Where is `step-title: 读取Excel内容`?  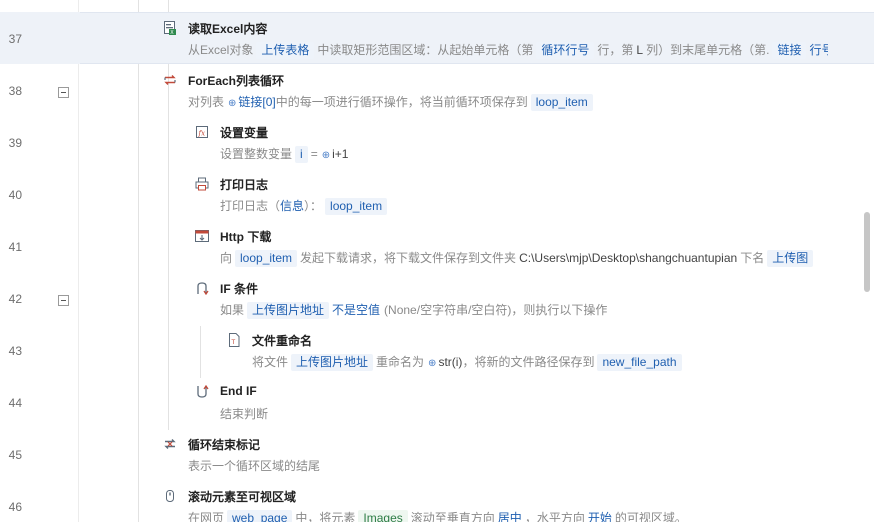
step-title: 读取Excel内容 is located at coordinates (228, 29).